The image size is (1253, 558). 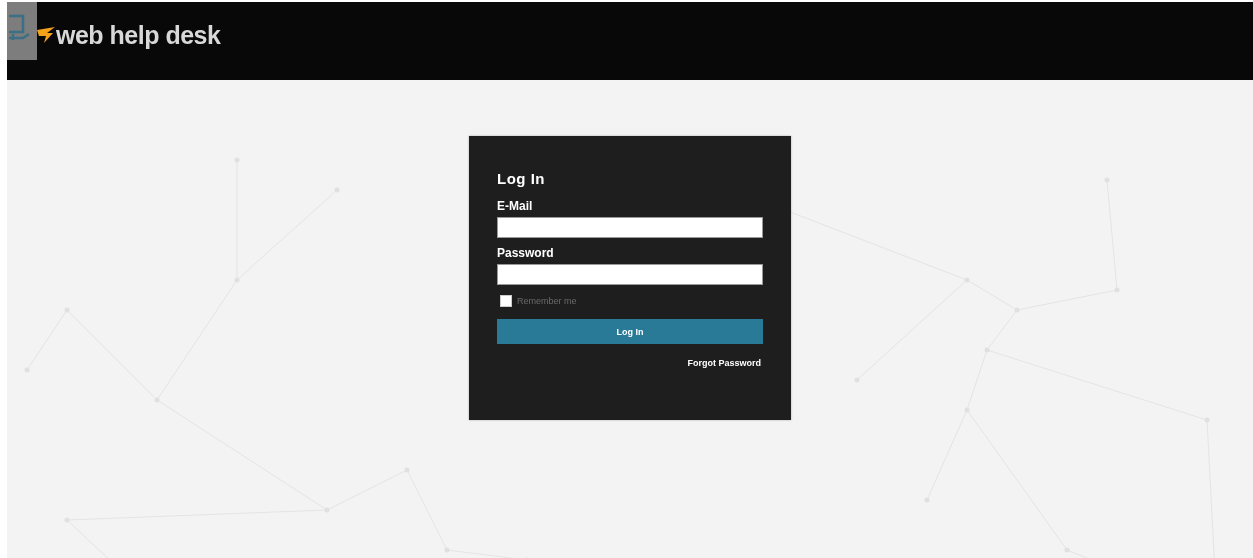 What do you see at coordinates (630, 227) in the screenshot?
I see `email-field` at bounding box center [630, 227].